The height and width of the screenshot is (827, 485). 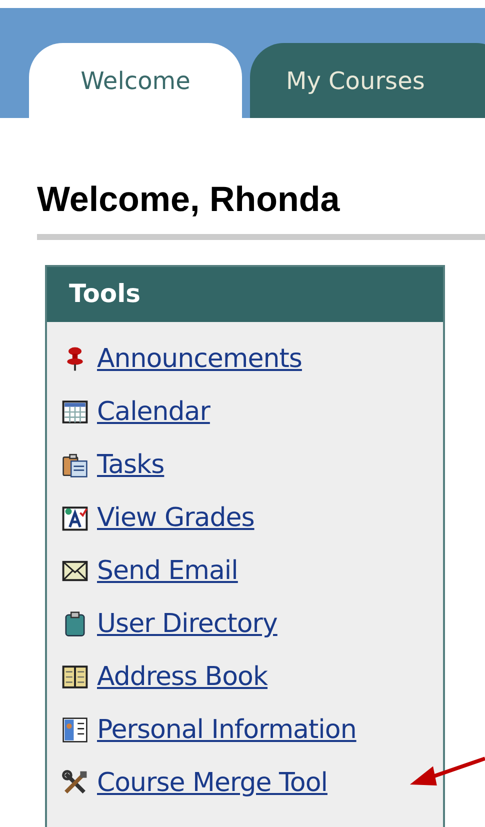 I want to click on tool-link: Send Email, so click(x=167, y=571).